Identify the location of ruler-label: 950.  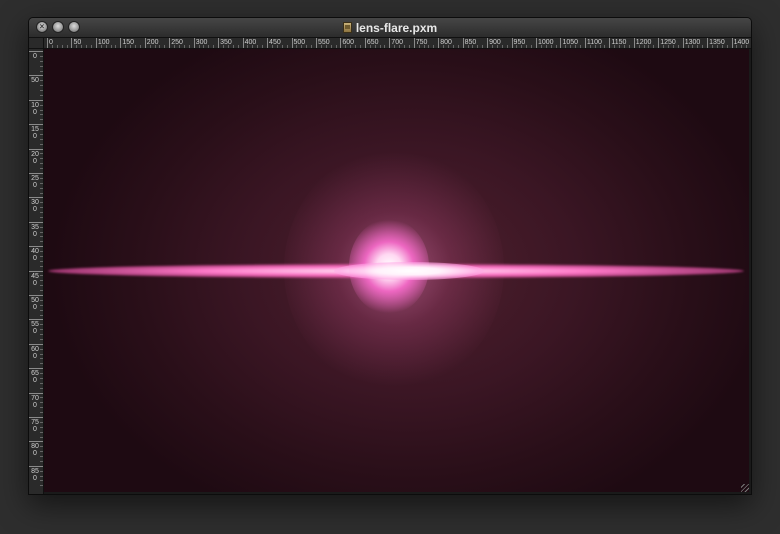
(519, 42).